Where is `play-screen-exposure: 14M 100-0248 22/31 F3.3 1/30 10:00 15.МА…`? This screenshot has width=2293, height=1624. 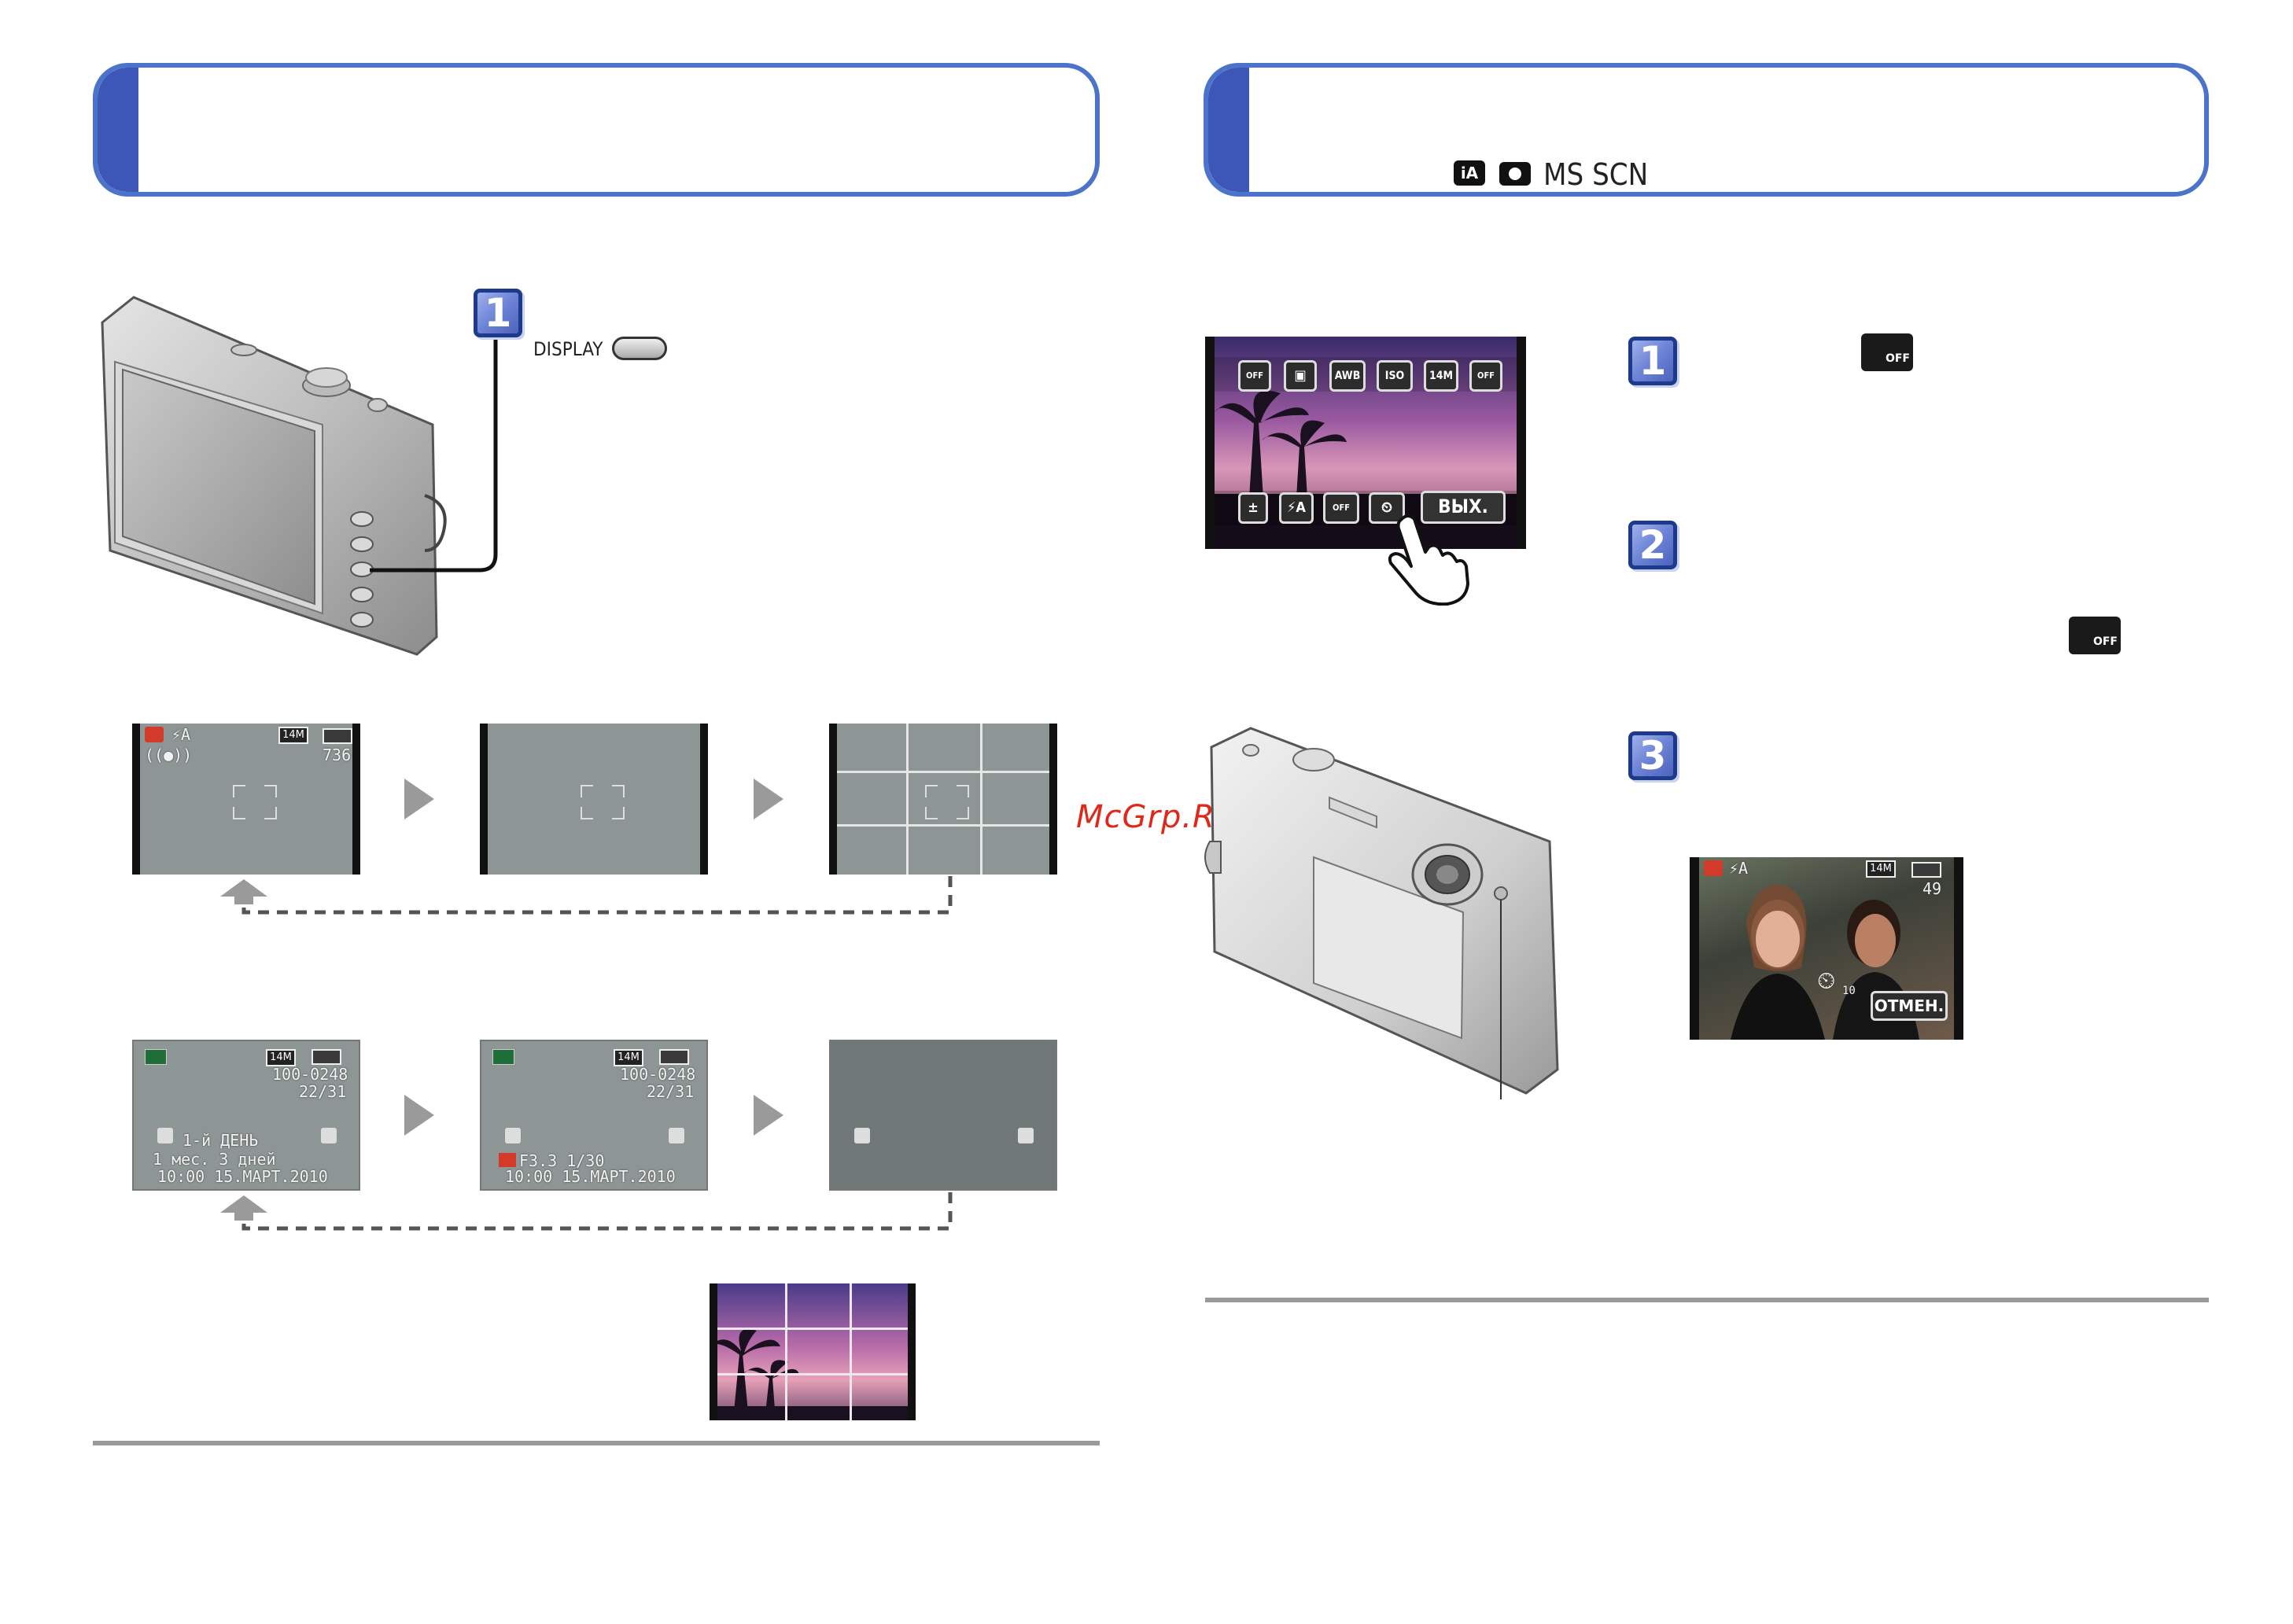 play-screen-exposure: 14M 100-0248 22/31 F3.3 1/30 10:00 15.МА… is located at coordinates (594, 1115).